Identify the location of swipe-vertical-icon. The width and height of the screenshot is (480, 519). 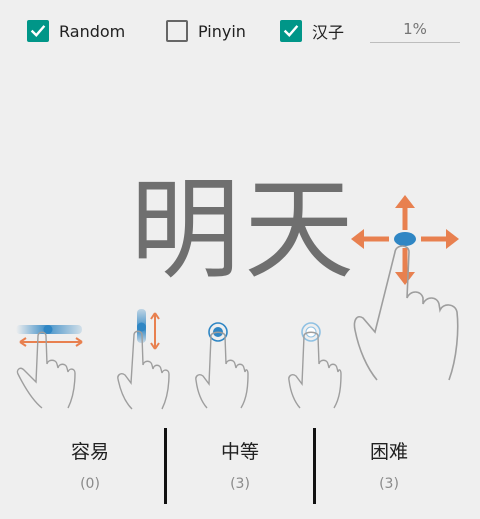
(144, 359).